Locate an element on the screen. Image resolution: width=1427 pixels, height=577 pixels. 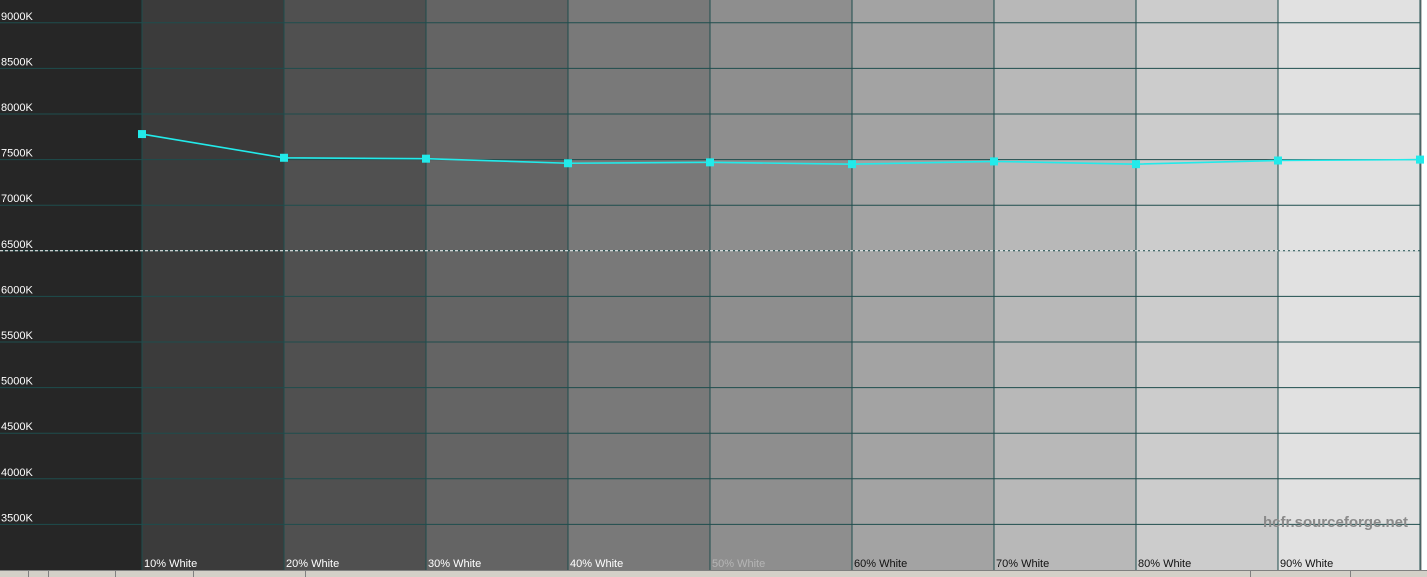
watermark: hcfr.sourceforge.net is located at coordinates (1335, 522).